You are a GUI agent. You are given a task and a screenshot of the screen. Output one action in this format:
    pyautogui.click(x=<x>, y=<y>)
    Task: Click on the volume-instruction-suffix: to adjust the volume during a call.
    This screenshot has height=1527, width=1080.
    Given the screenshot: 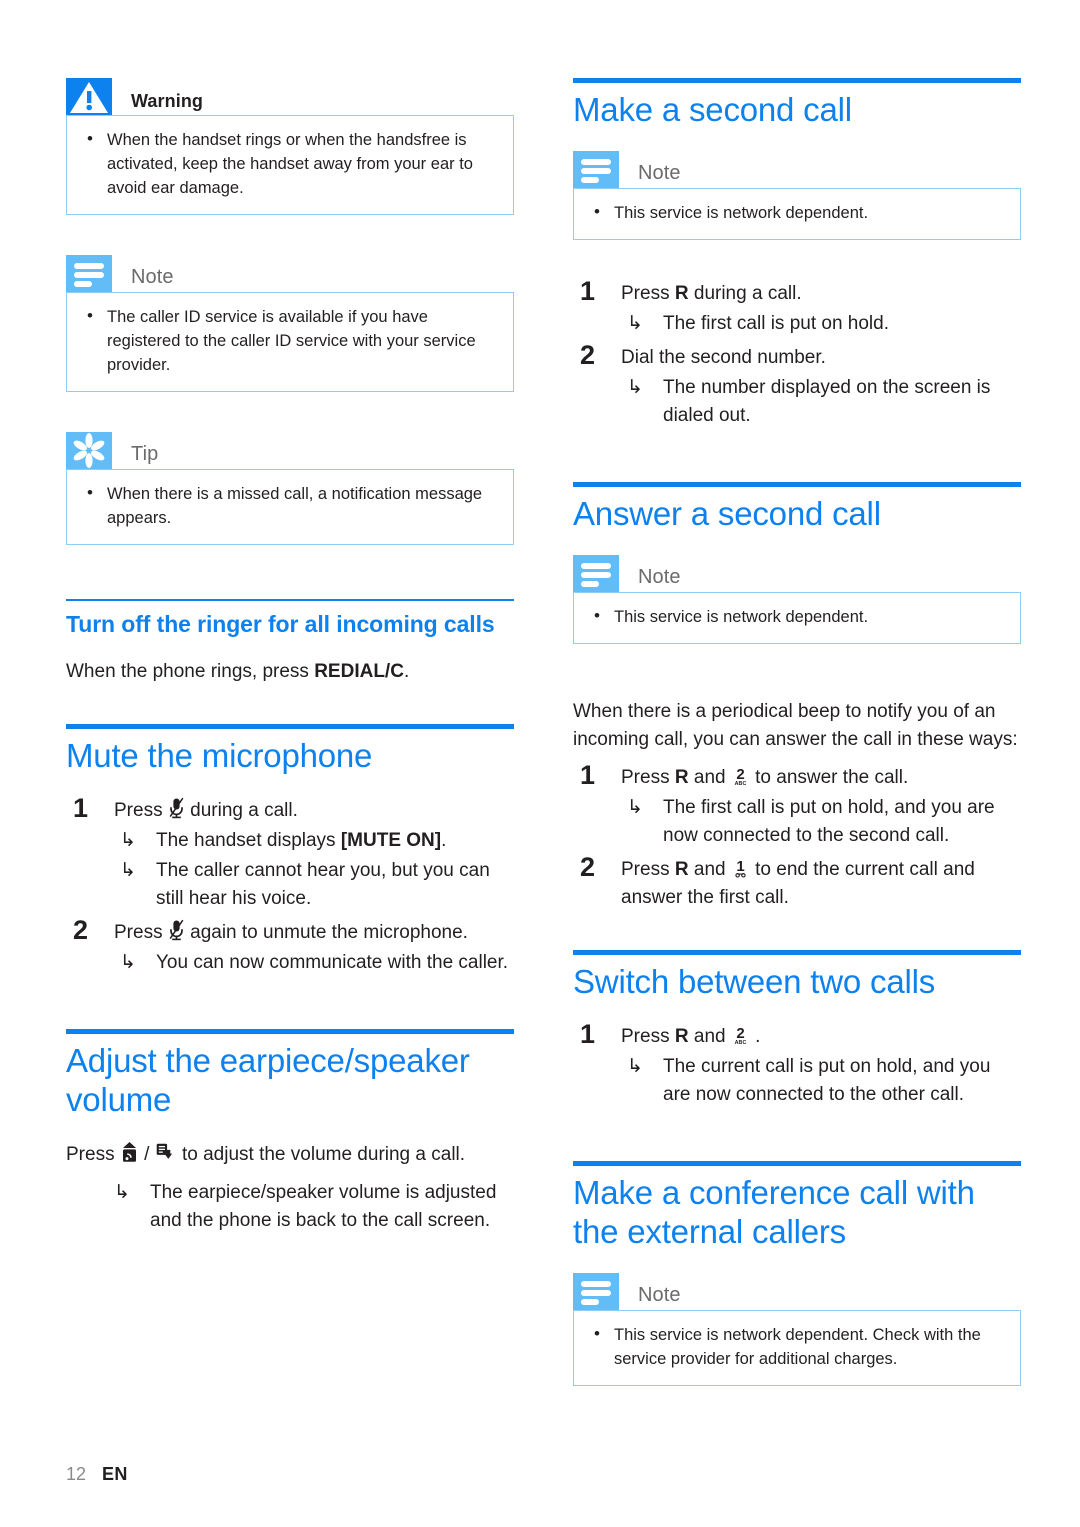 What is the action you would take?
    pyautogui.click(x=321, y=1154)
    